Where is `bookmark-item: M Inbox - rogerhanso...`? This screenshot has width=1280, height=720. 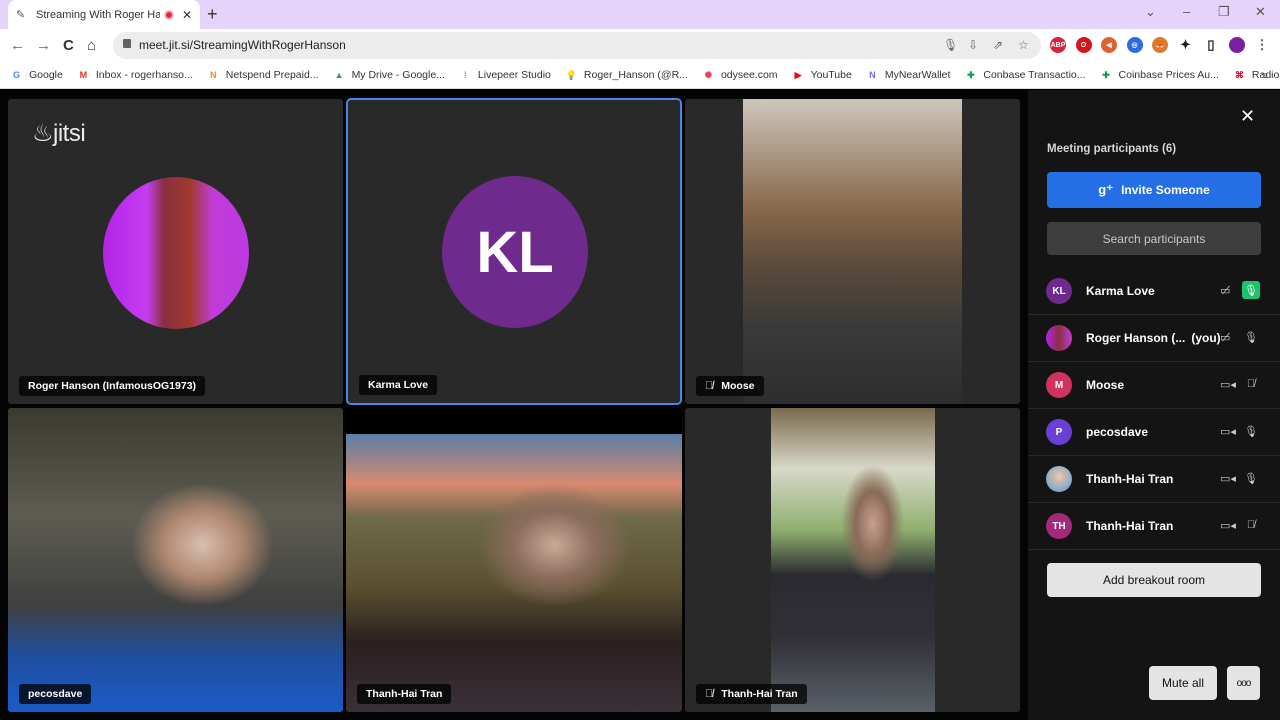 bookmark-item: M Inbox - rogerhanso... is located at coordinates (135, 75).